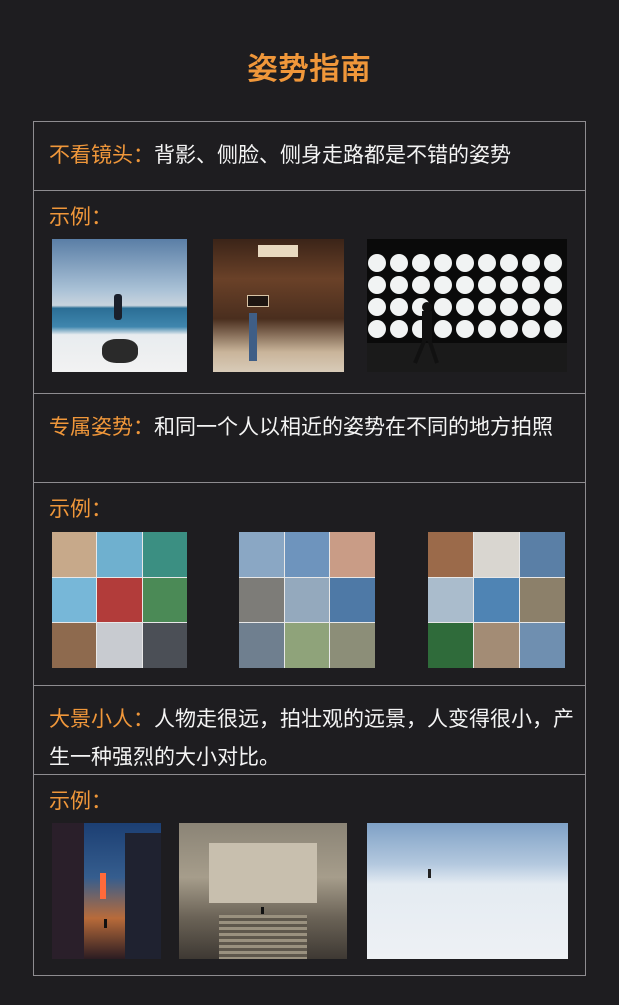  What do you see at coordinates (309, 69) in the screenshot?
I see `page-title: 姿势指南` at bounding box center [309, 69].